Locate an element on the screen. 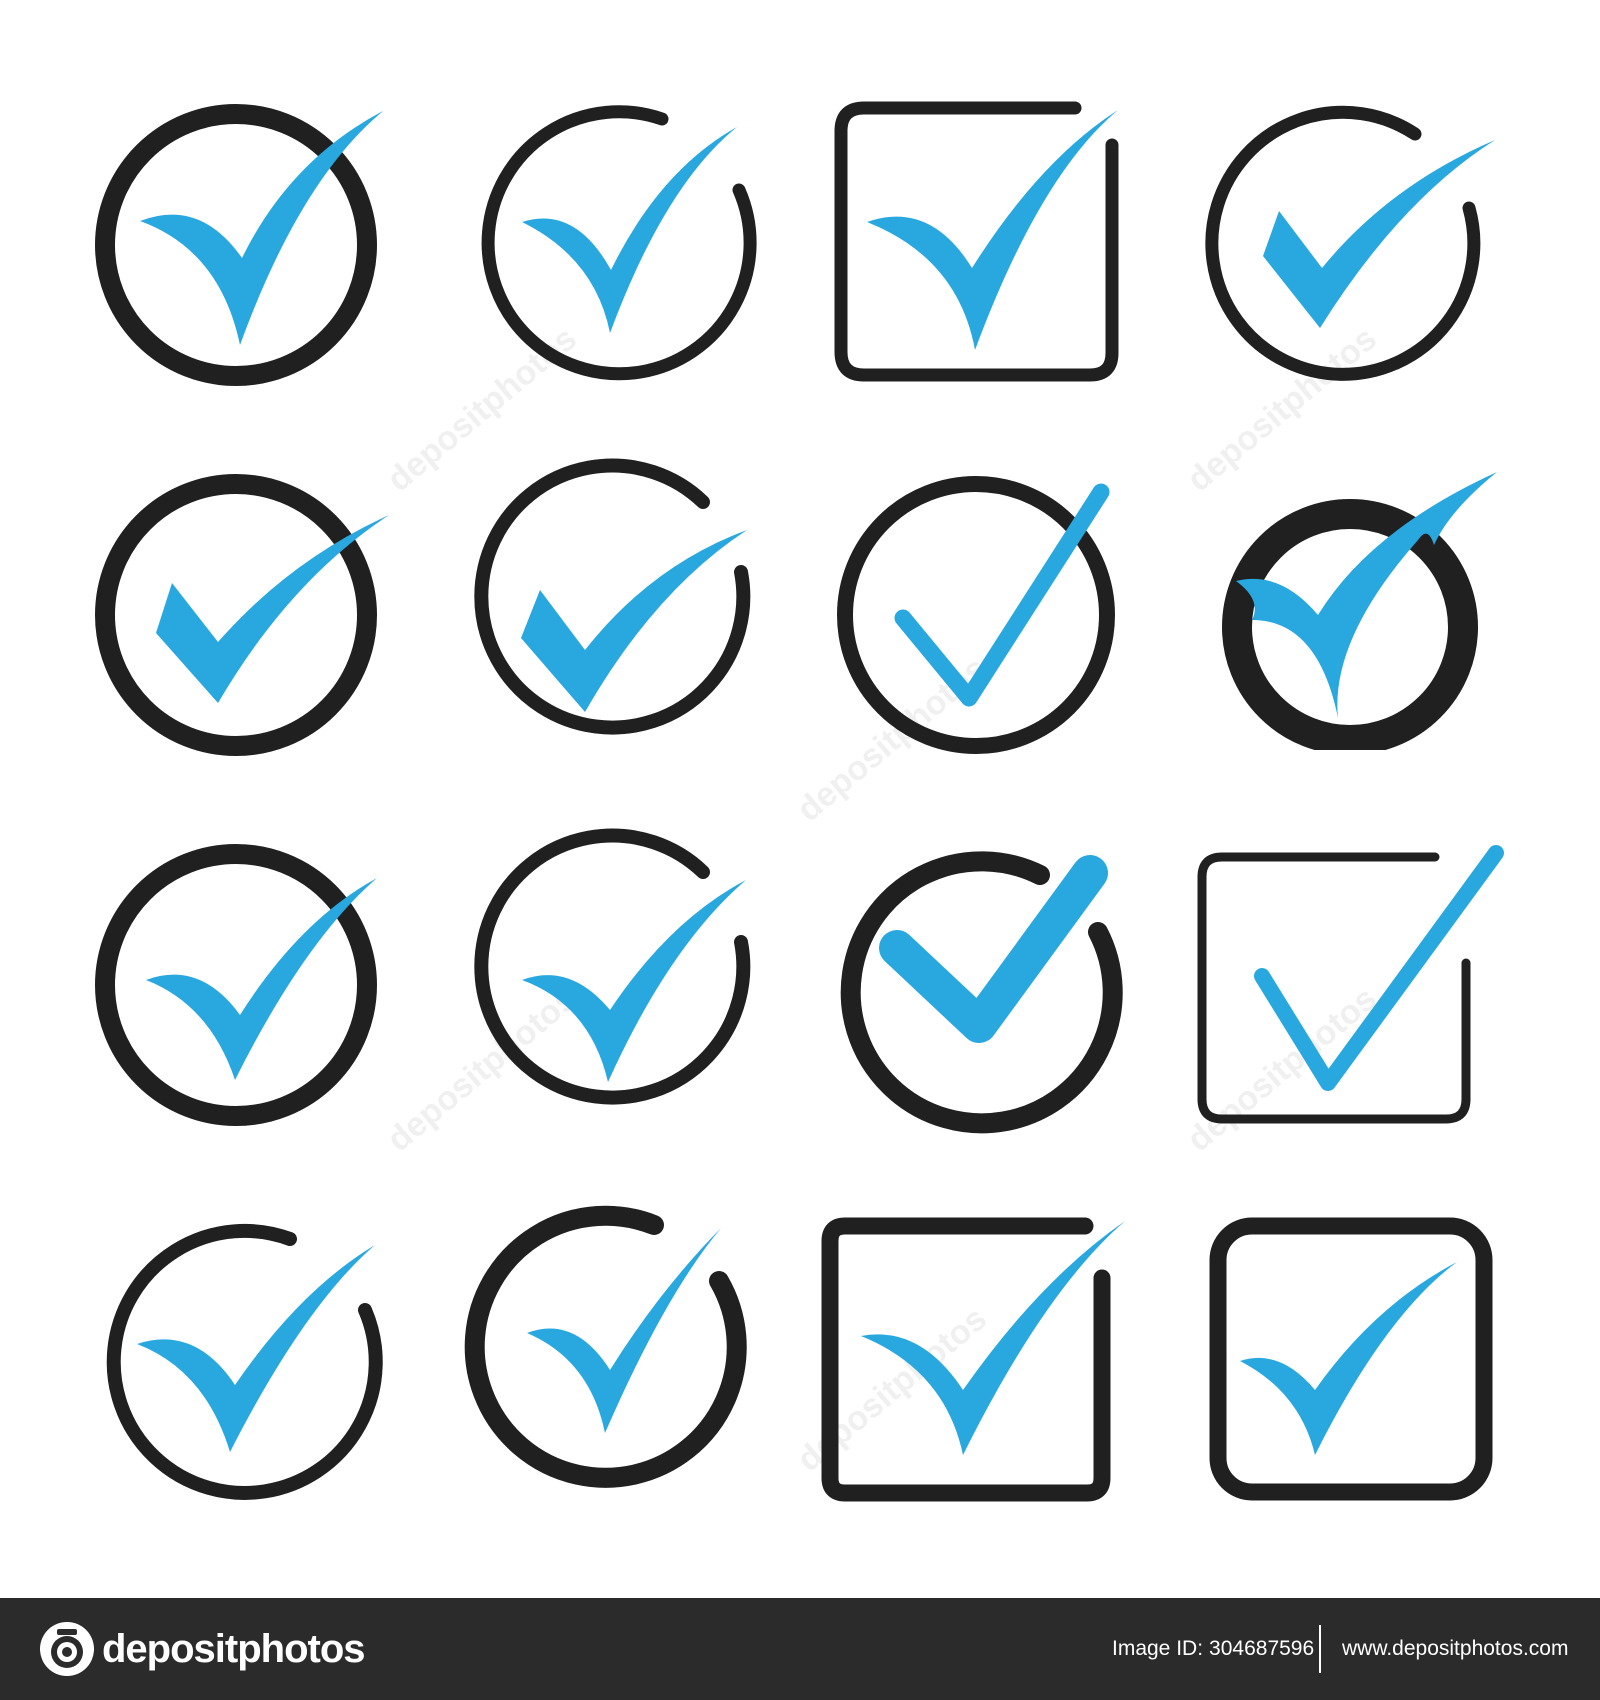 The image size is (1600, 1700). site-url-link: www.depositphotos.com is located at coordinates (1455, 1649).